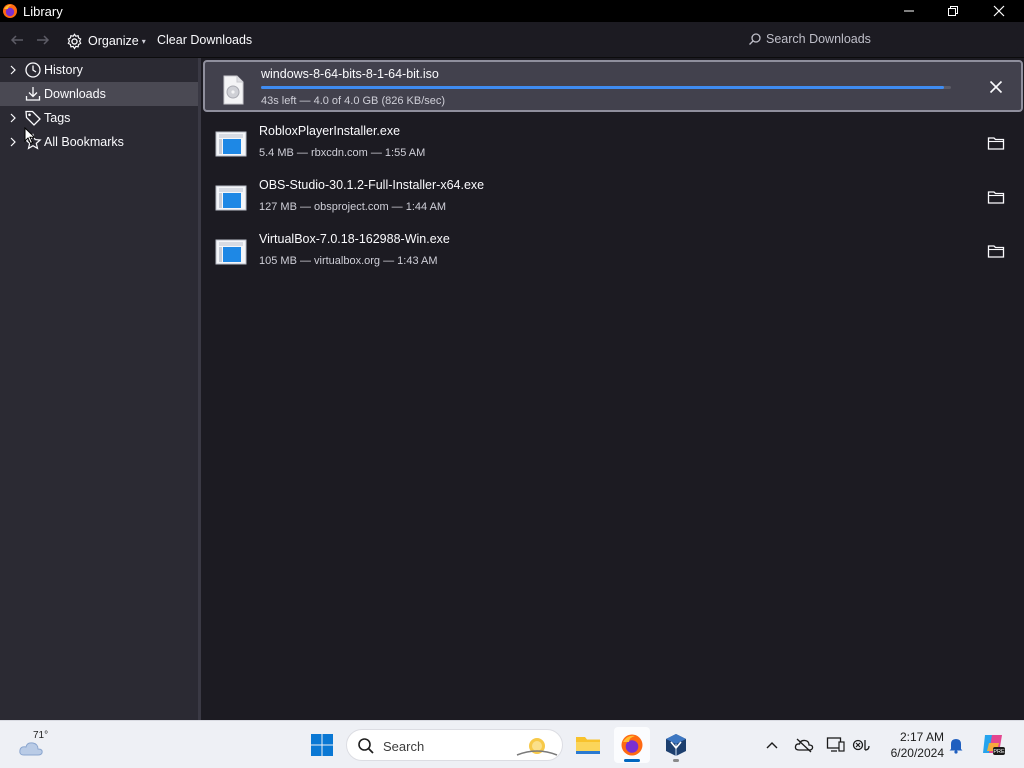 This screenshot has height=768, width=1024. Describe the element at coordinates (342, 153) in the screenshot. I see `download-meta: 5.4 MB — rbxcdn.com — 1:55 AM` at that location.